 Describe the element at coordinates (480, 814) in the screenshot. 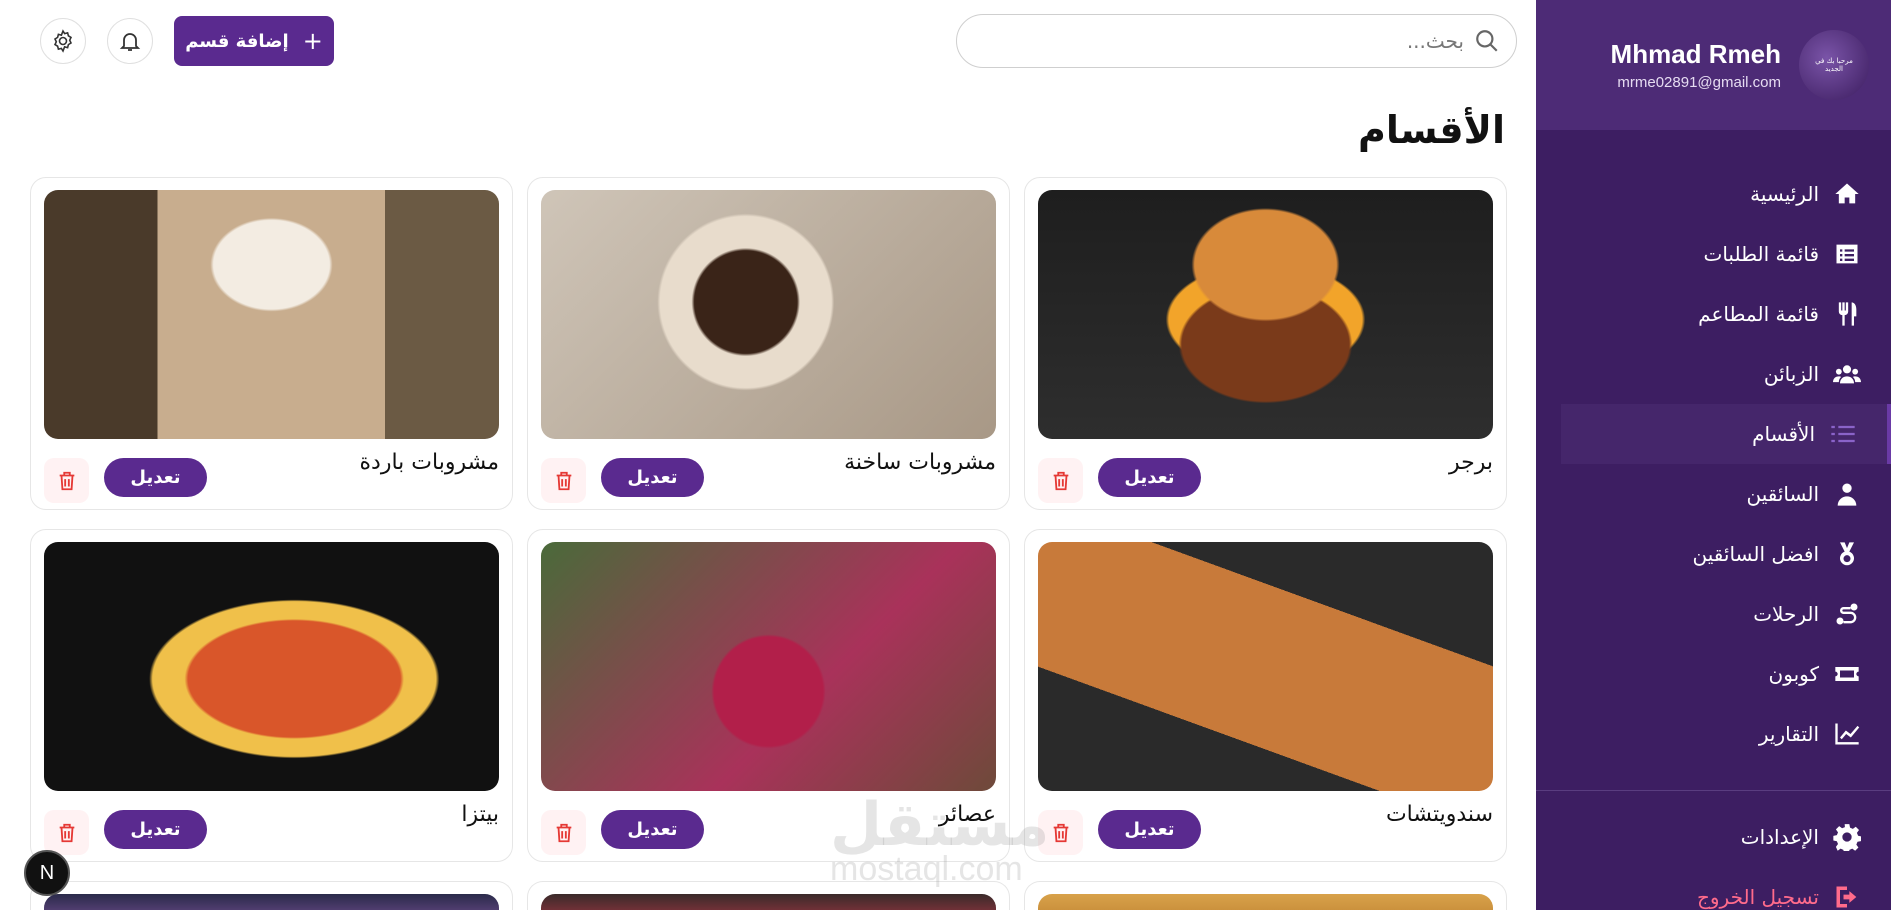

I see `category-name: بيتزا` at that location.